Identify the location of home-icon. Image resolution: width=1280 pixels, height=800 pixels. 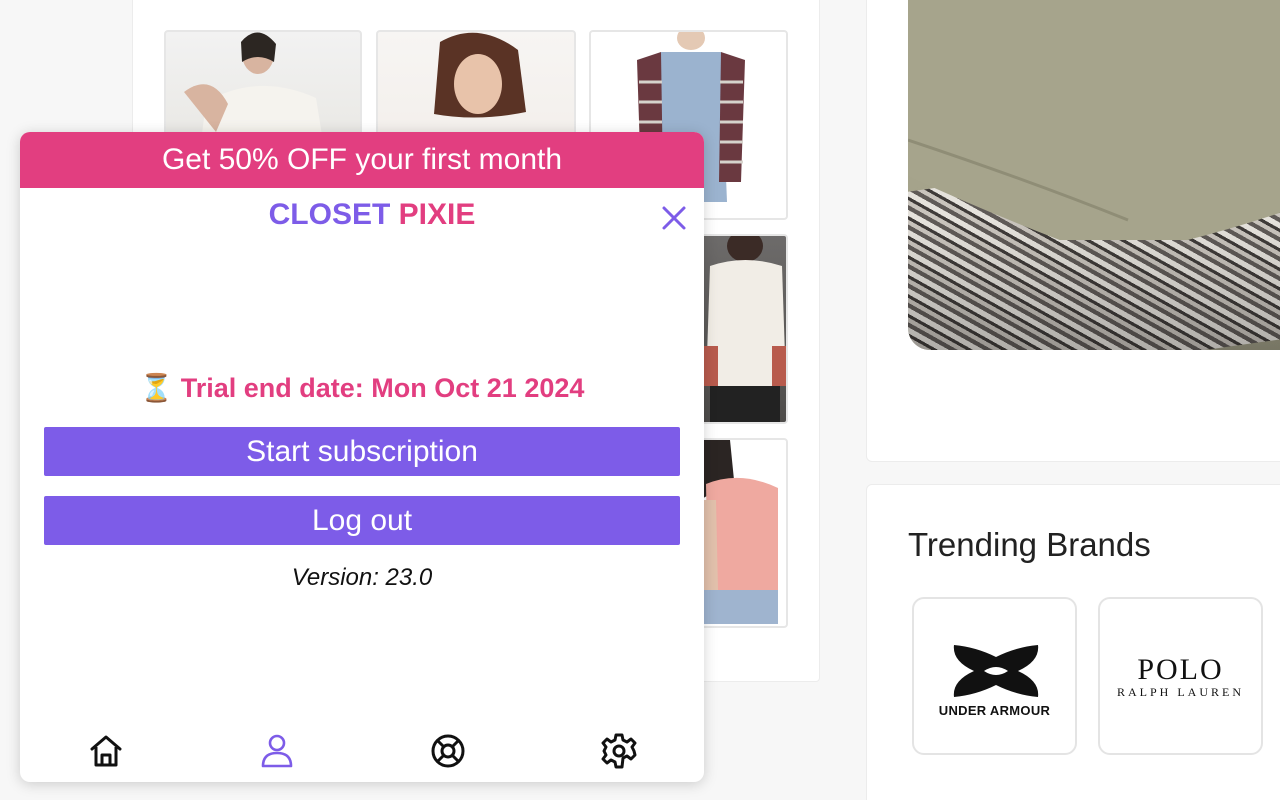
(106, 751).